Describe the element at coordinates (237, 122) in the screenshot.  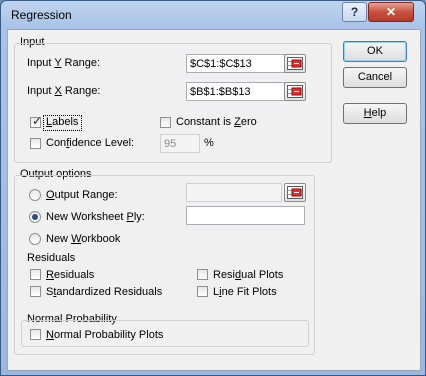
I see `constant-zero-label-accel: Z` at that location.